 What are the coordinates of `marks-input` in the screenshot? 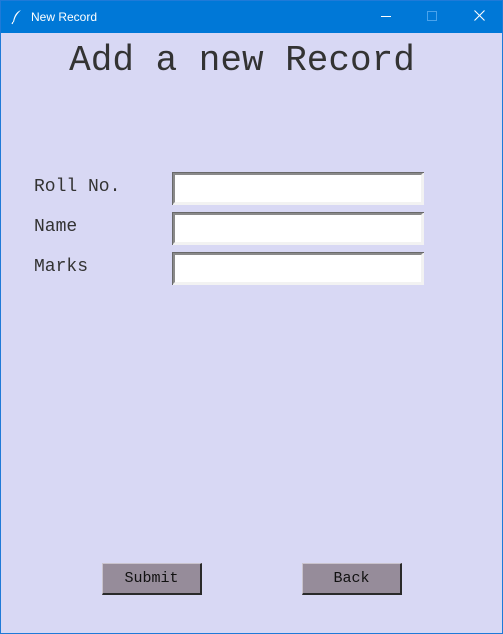 It's located at (298, 268).